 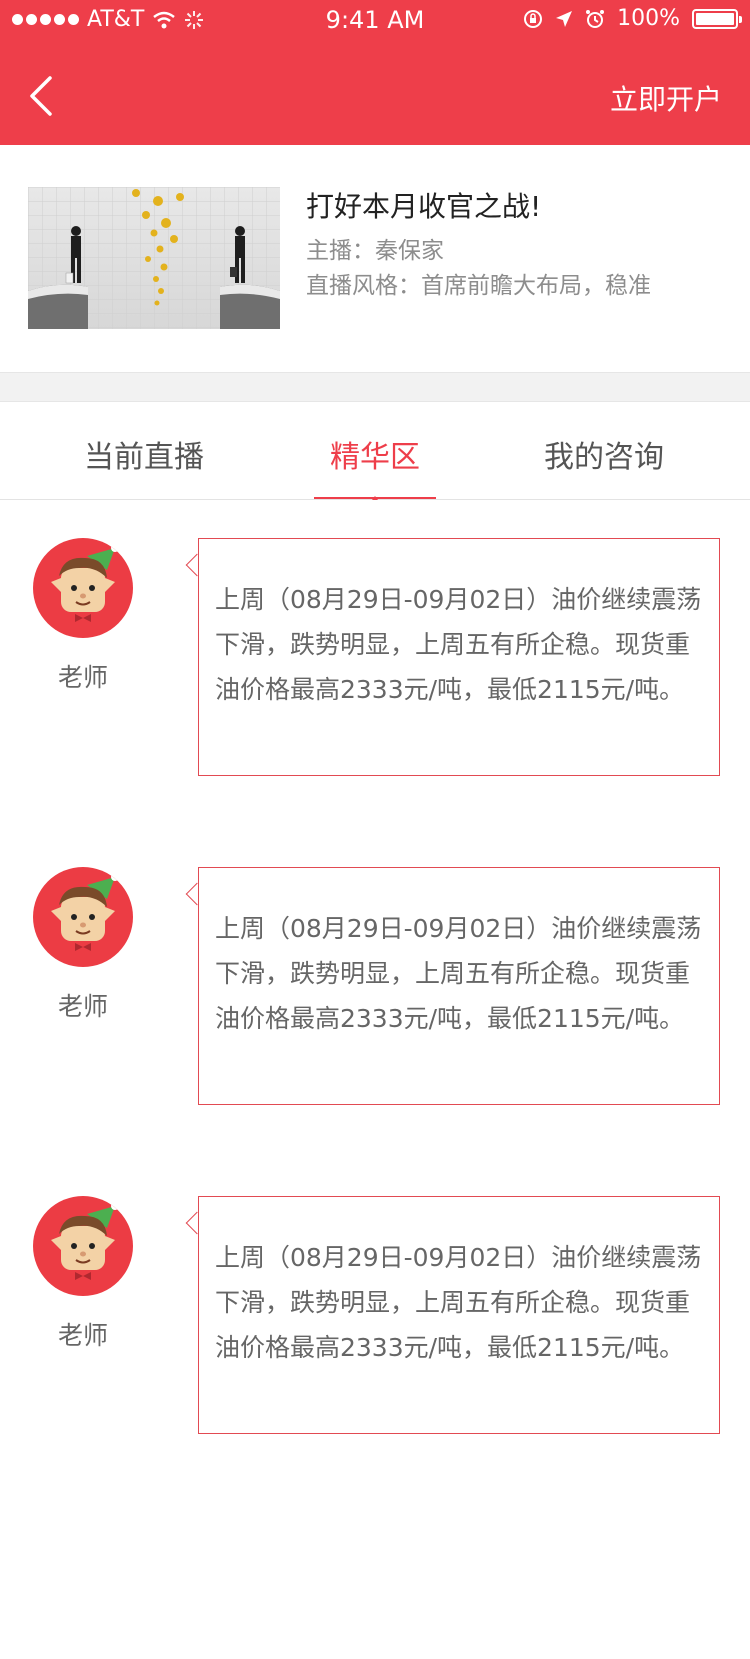 What do you see at coordinates (375, 387) in the screenshot?
I see `section-divider` at bounding box center [375, 387].